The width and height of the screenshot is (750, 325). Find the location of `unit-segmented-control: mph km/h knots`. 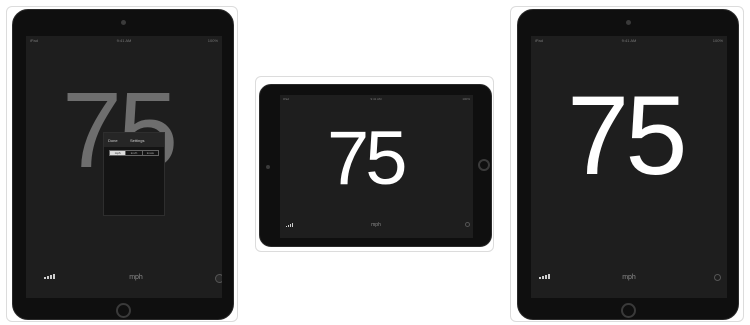

unit-segmented-control: mph km/h knots is located at coordinates (134, 153).